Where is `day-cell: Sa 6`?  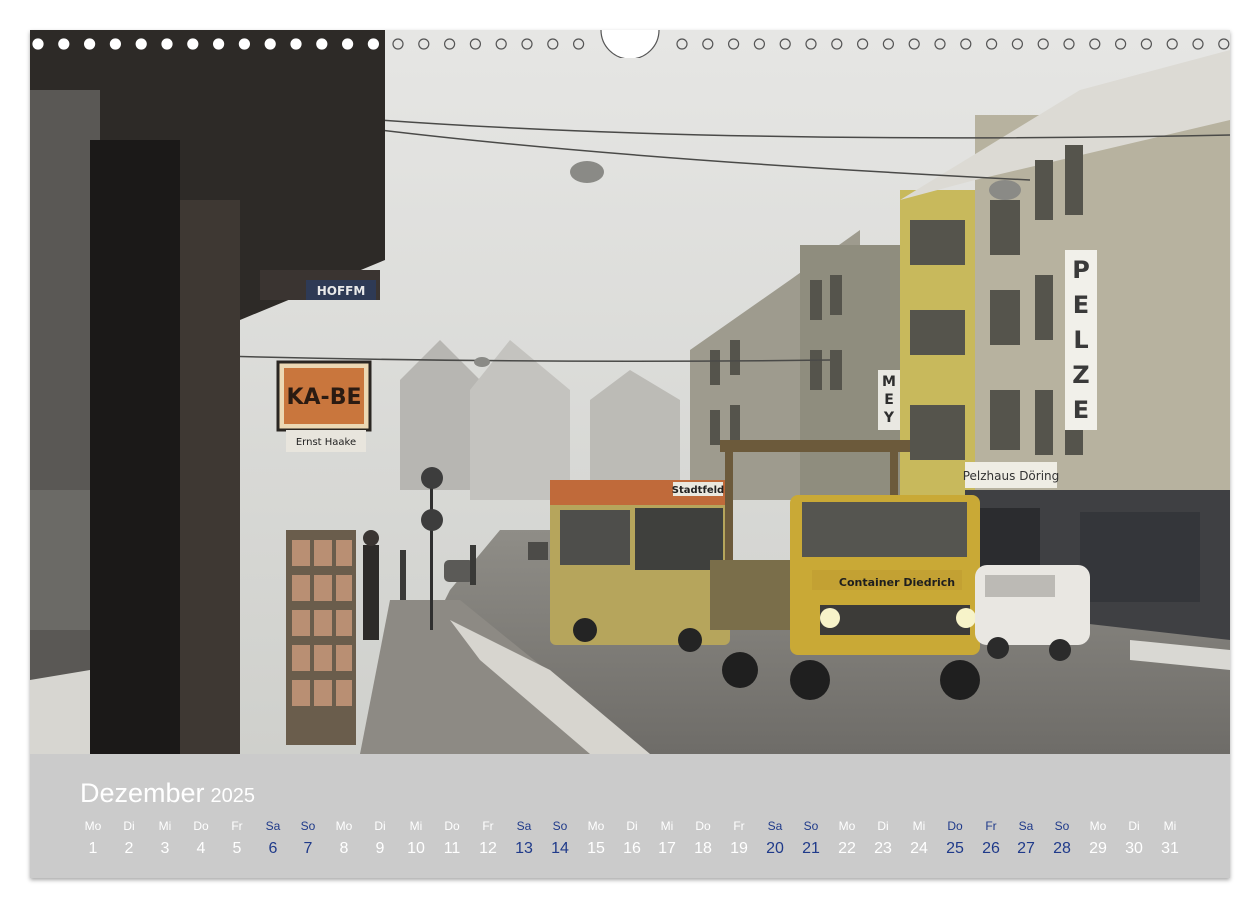 day-cell: Sa 6 is located at coordinates (273, 838).